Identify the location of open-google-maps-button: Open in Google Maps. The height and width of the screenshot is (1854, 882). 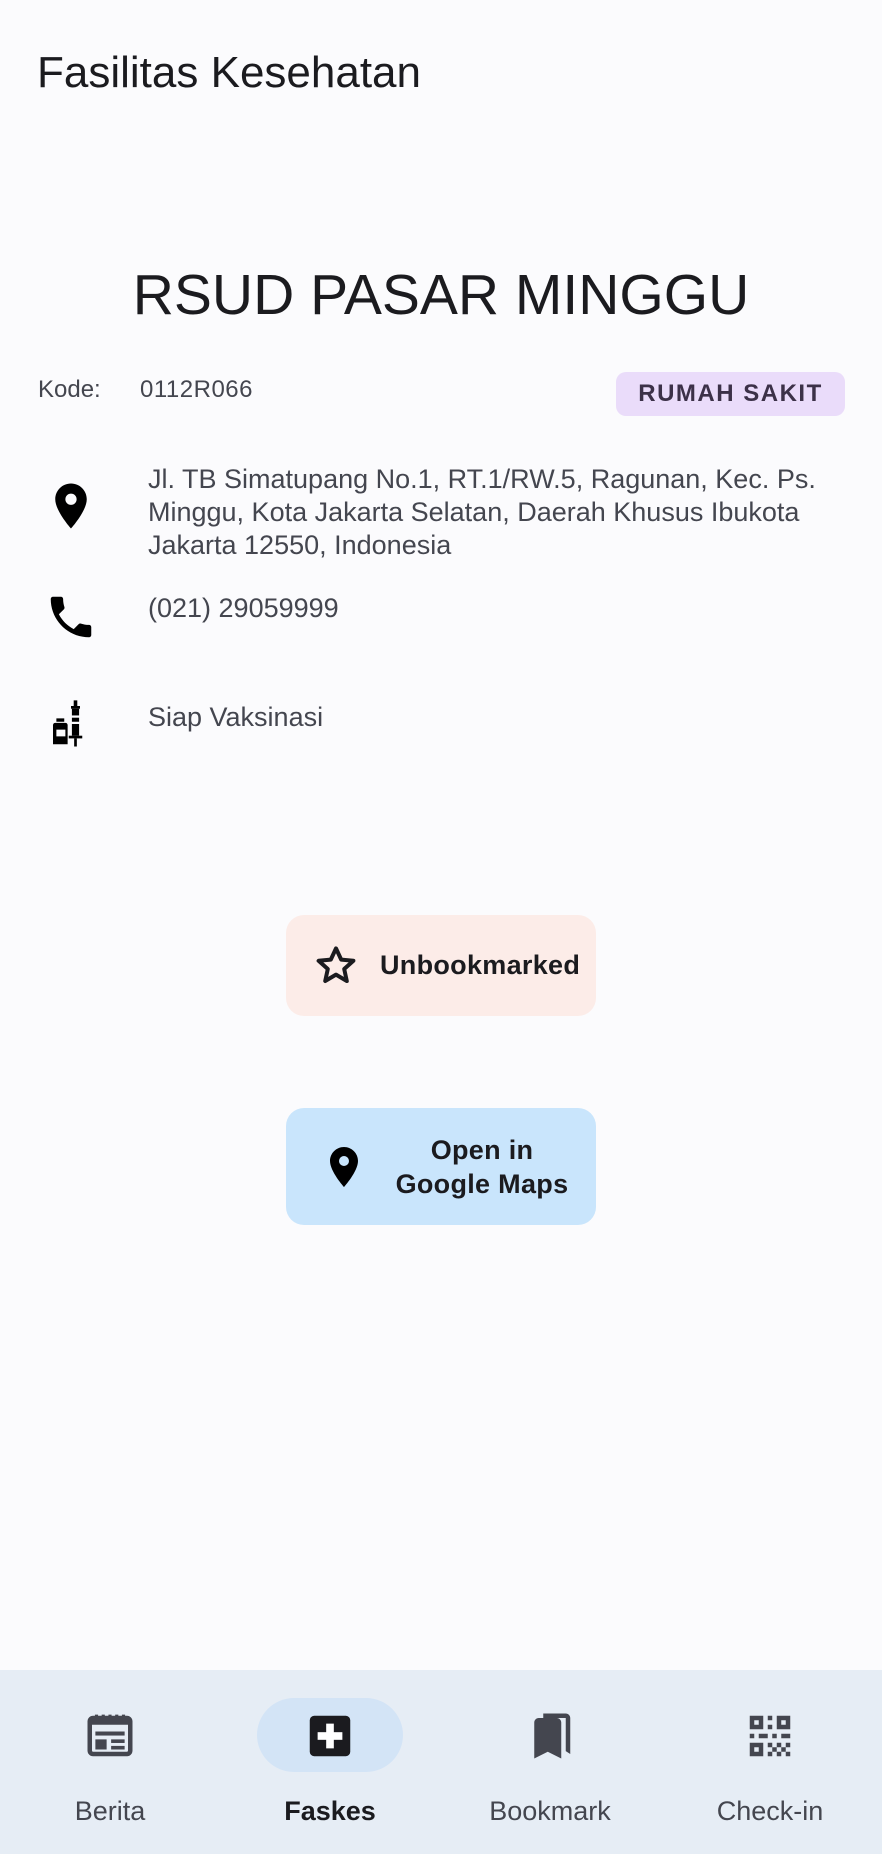
(441, 1166).